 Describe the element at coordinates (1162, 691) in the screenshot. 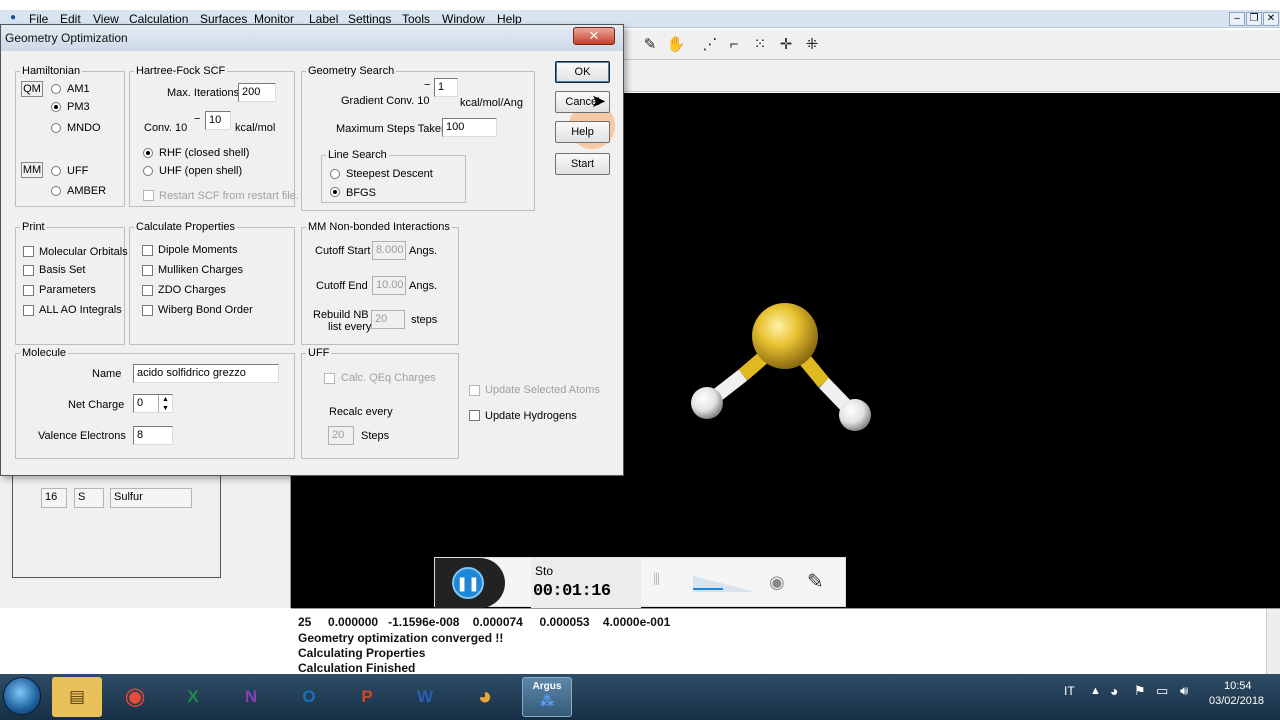

I see `network-icon: ▭` at that location.